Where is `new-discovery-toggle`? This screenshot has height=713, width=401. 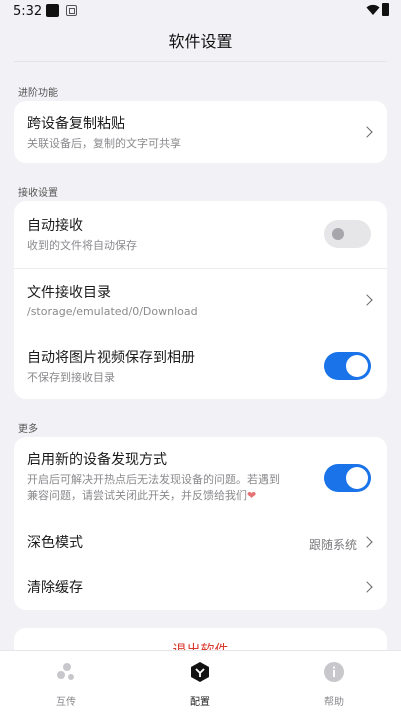
new-discovery-toggle is located at coordinates (347, 478).